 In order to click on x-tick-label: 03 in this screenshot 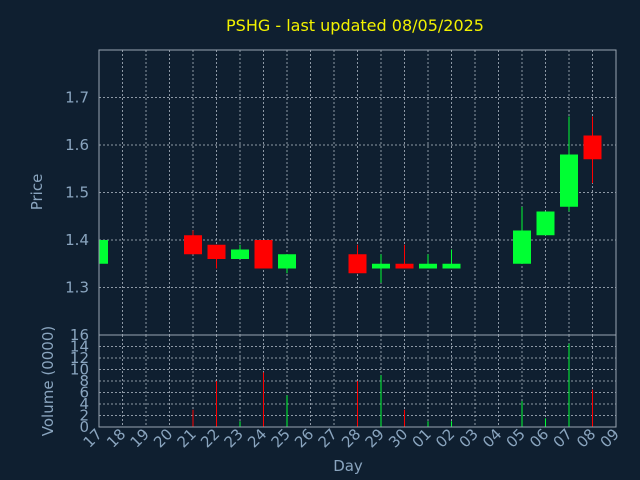, I will do `click(469, 438)`.